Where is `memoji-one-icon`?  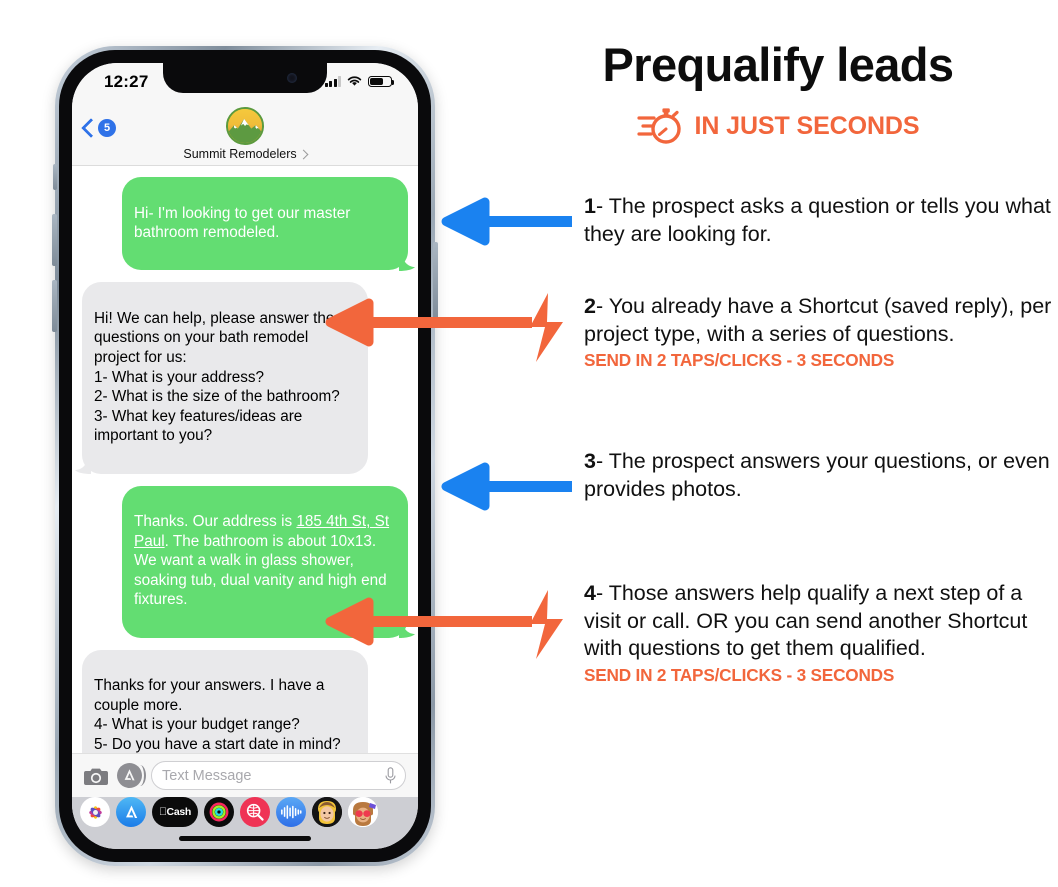 memoji-one-icon is located at coordinates (327, 812).